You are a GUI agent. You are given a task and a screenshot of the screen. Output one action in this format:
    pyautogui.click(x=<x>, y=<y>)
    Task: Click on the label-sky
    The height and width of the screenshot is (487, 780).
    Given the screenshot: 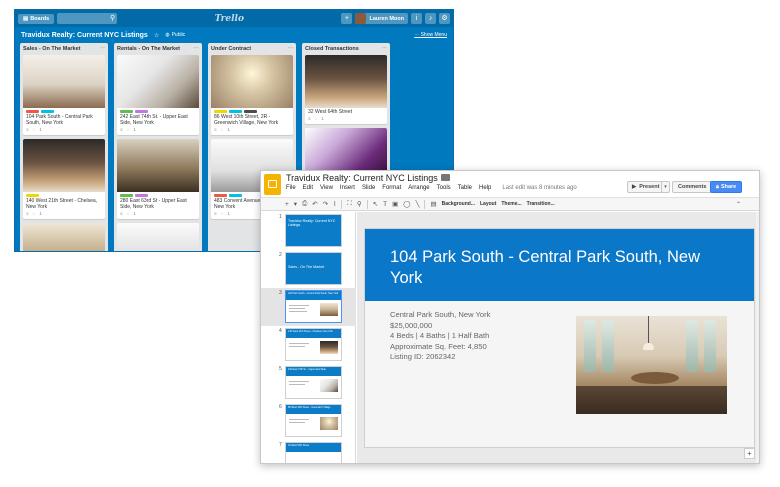 What is the action you would take?
    pyautogui.click(x=235, y=111)
    